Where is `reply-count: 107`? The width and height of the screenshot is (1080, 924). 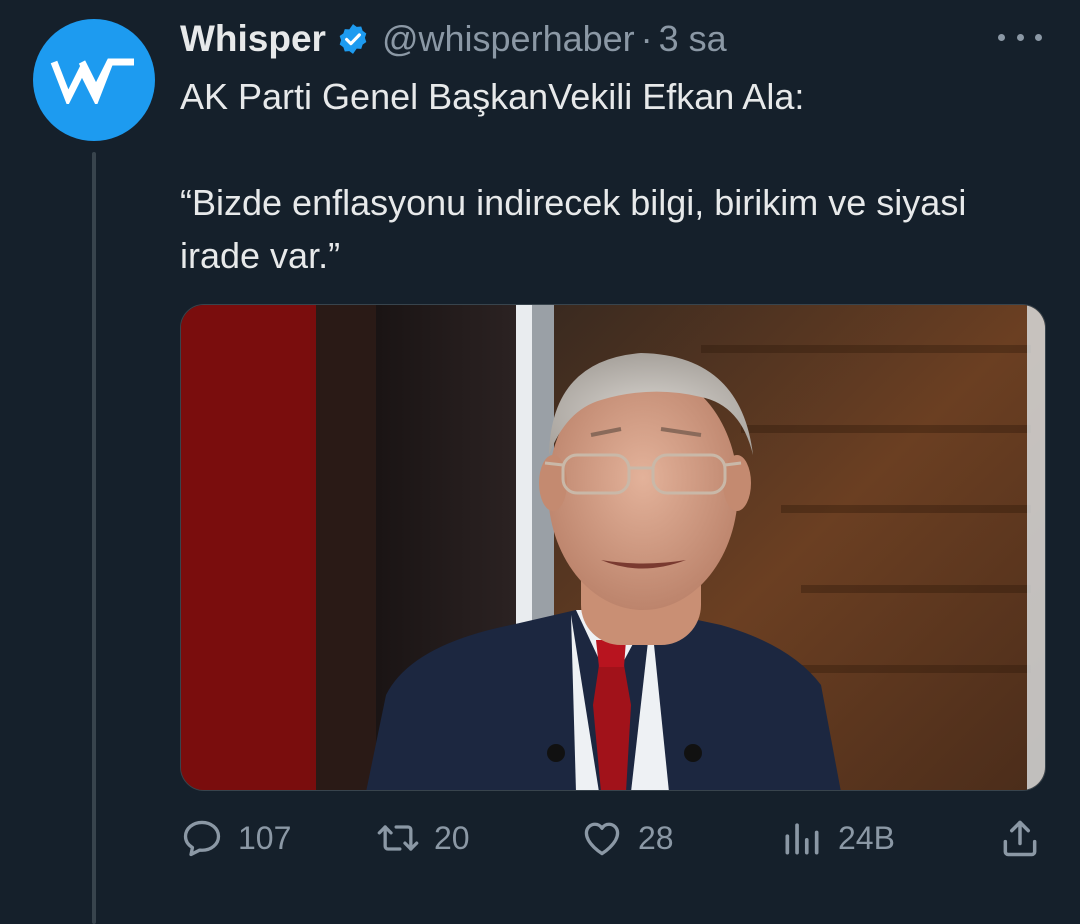
reply-count: 107 is located at coordinates (265, 837).